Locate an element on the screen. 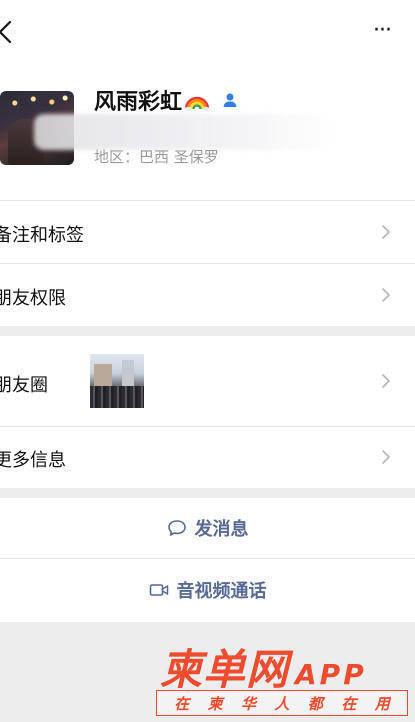 This screenshot has height=722, width=415. watermark-app: APP is located at coordinates (331, 674).